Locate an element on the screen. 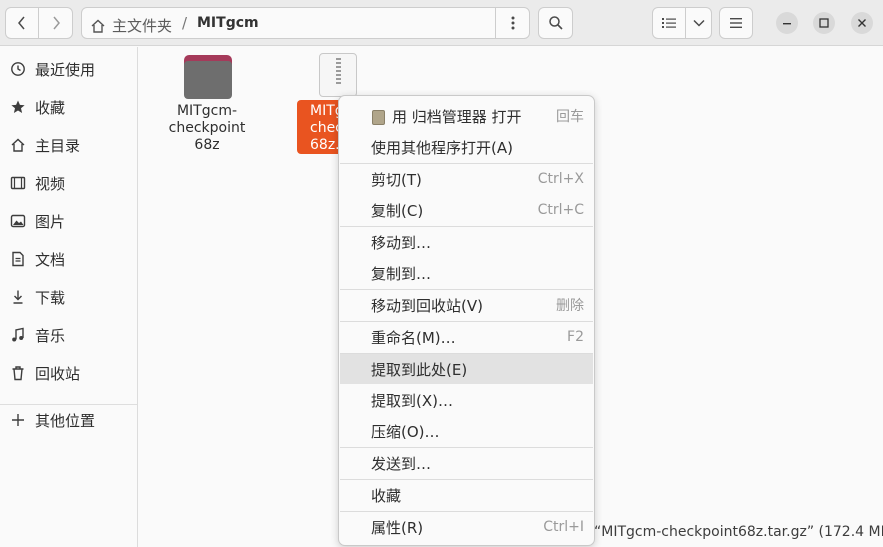 The image size is (883, 547). sidebar-item-label: 最近使用 is located at coordinates (65, 69).